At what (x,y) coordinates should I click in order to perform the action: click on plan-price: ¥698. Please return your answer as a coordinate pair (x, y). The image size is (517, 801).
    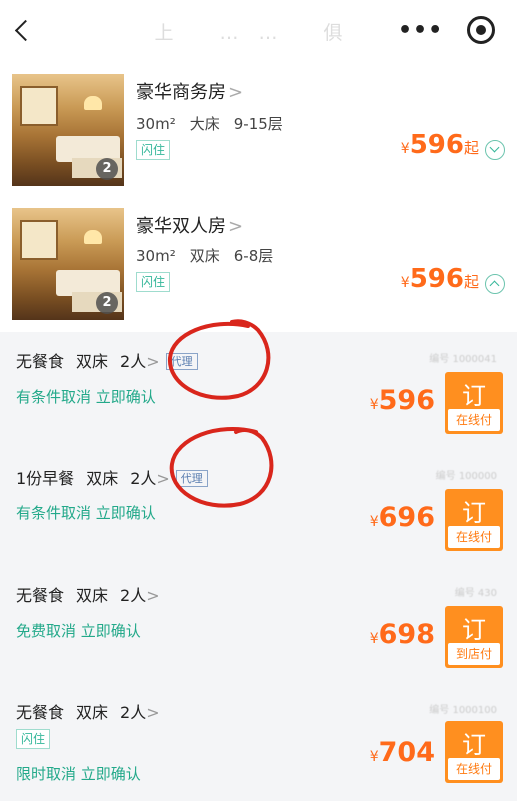
    Looking at the image, I should click on (402, 634).